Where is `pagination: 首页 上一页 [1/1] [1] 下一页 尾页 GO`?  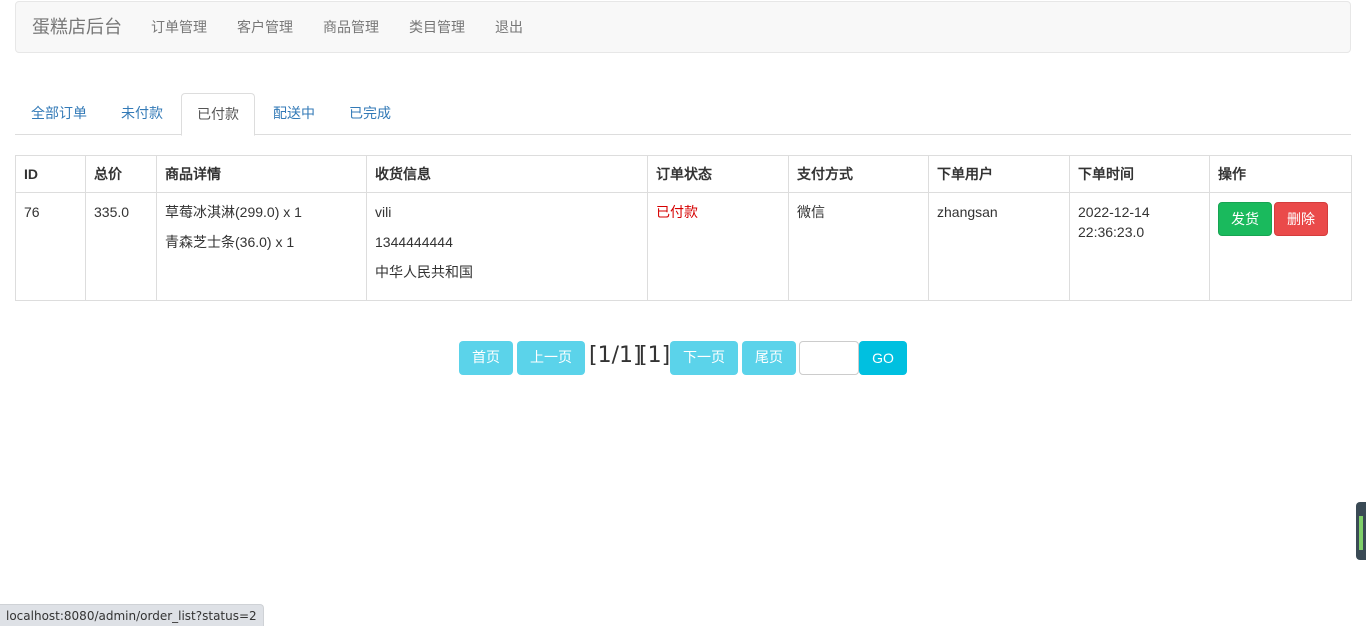
pagination: 首页 上一页 [1/1] [1] 下一页 尾页 GO is located at coordinates (683, 358).